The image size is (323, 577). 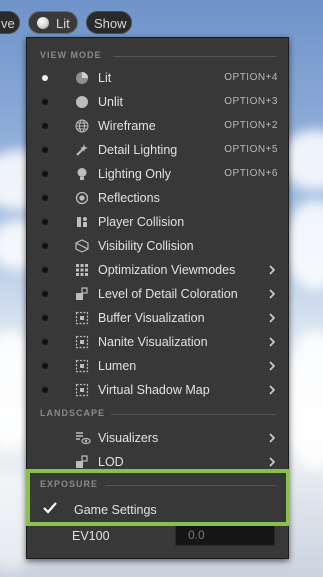 I want to click on menu-item-label: Unlit, so click(x=111, y=102).